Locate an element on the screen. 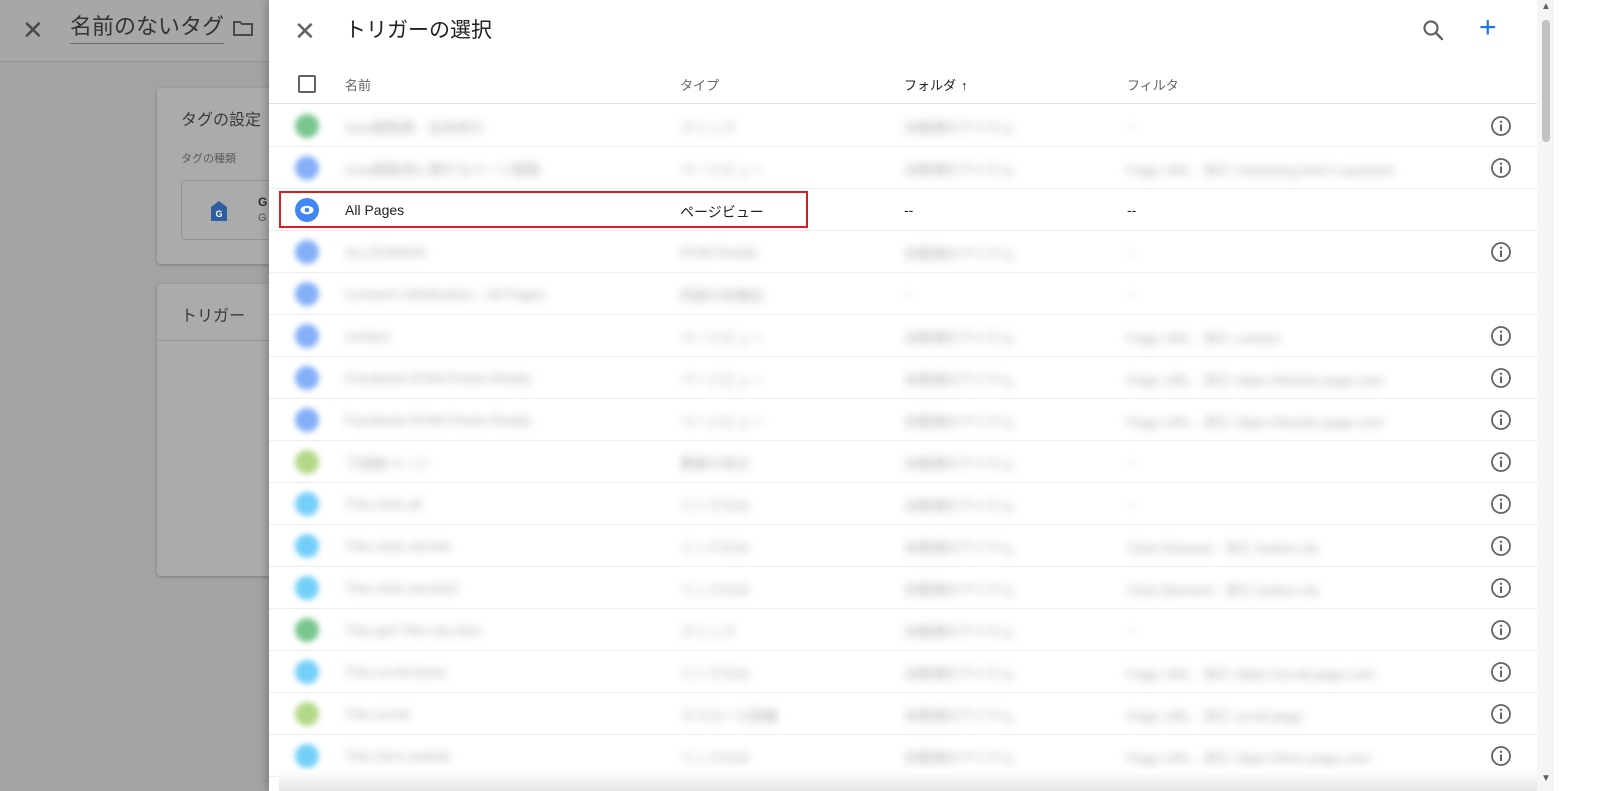 This screenshot has height=791, width=1600. scroll-down-icon: ▼ is located at coordinates (1546, 778).